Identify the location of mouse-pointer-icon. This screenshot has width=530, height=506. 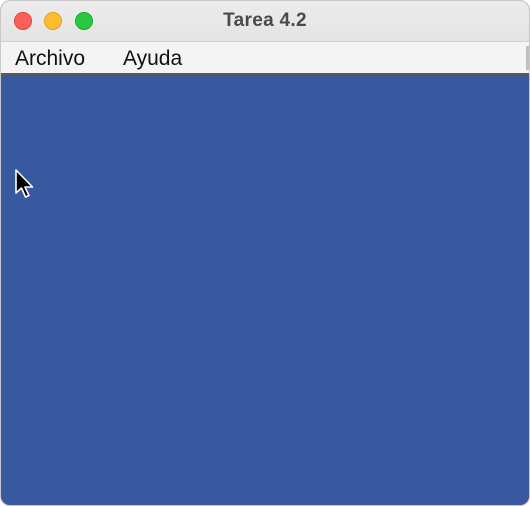
(24, 183).